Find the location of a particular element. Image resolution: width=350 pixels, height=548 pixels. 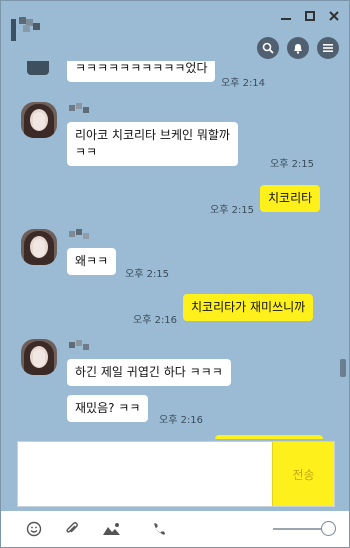

message-bubble: 왜ㅋㅋ is located at coordinates (92, 261).